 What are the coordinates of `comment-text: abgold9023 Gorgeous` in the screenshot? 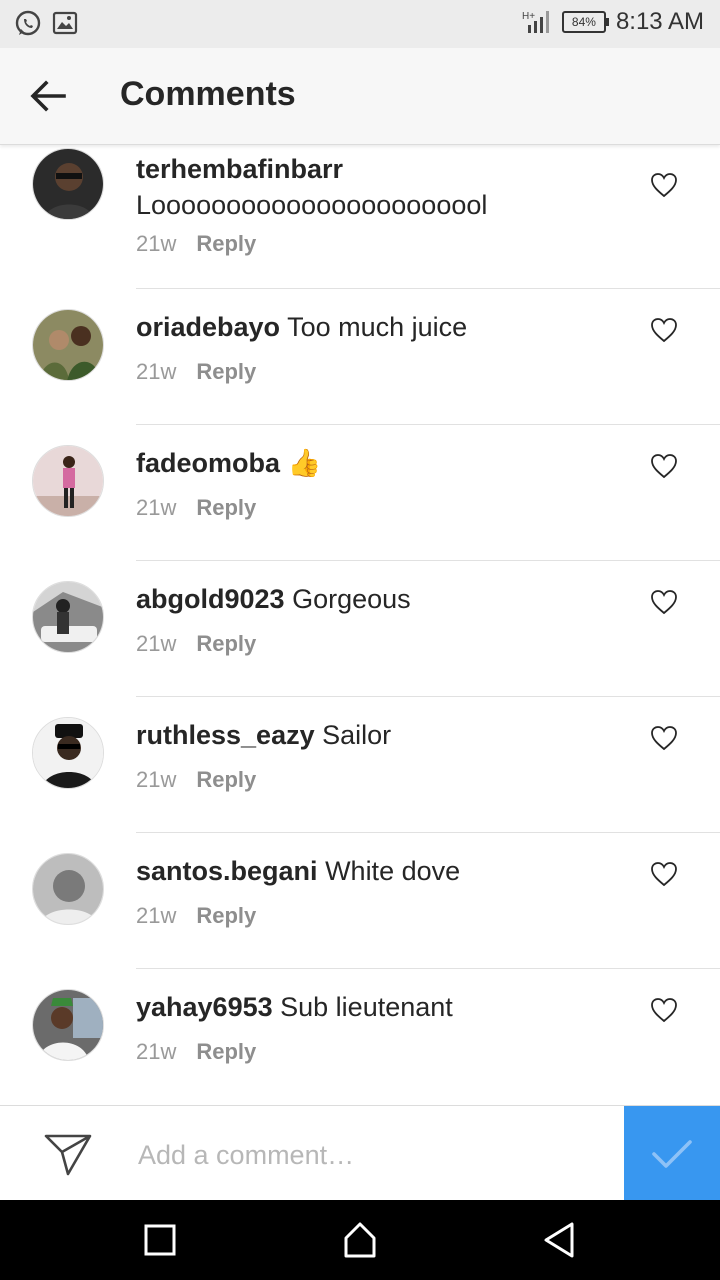 It's located at (381, 599).